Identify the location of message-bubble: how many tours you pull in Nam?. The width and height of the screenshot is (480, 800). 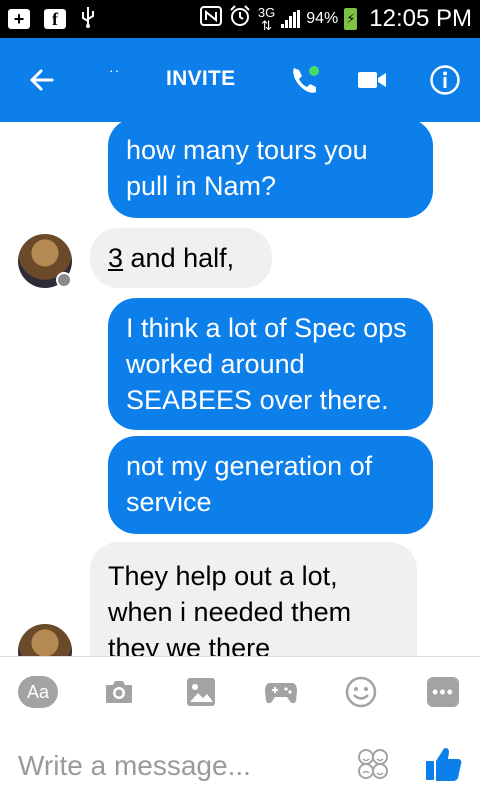
(270, 170).